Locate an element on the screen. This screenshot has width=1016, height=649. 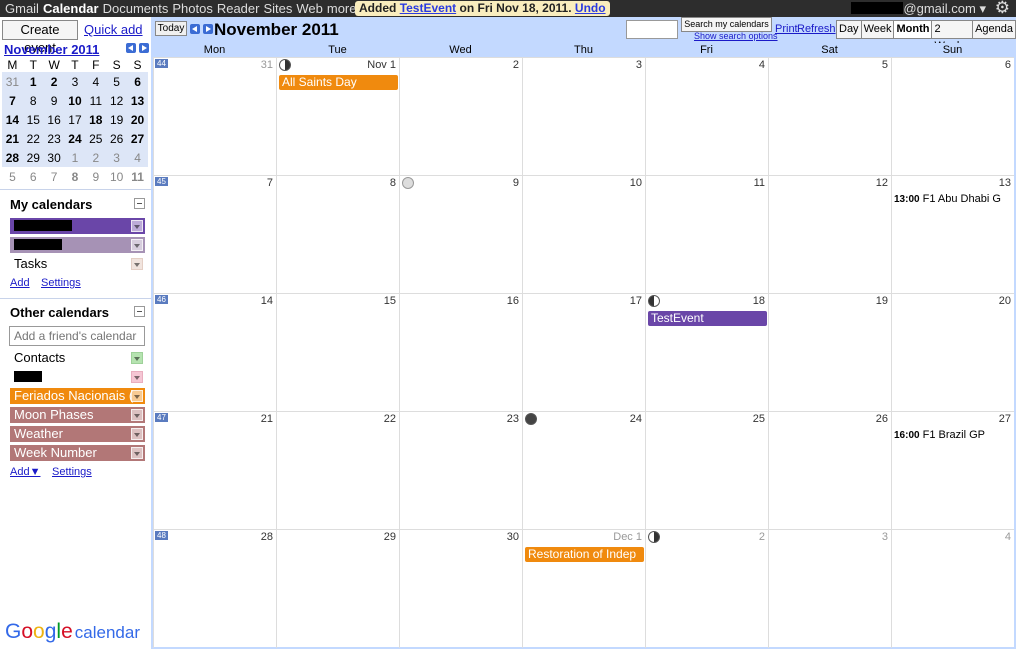
mini-day: 15 is located at coordinates (33, 119).